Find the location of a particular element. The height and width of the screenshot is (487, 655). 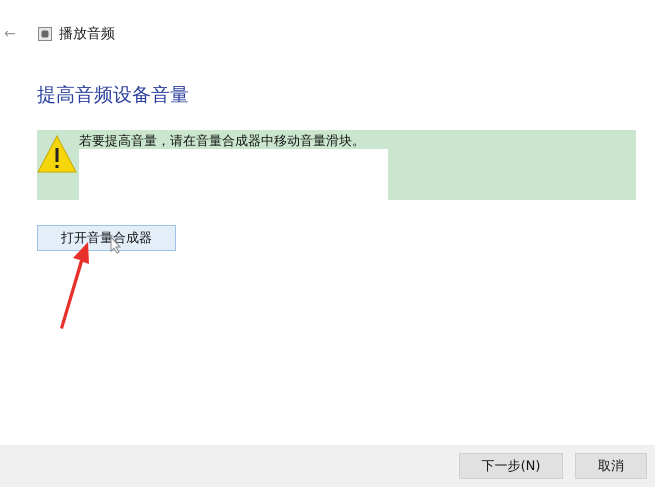

next-button: 下一步(N) is located at coordinates (511, 466).